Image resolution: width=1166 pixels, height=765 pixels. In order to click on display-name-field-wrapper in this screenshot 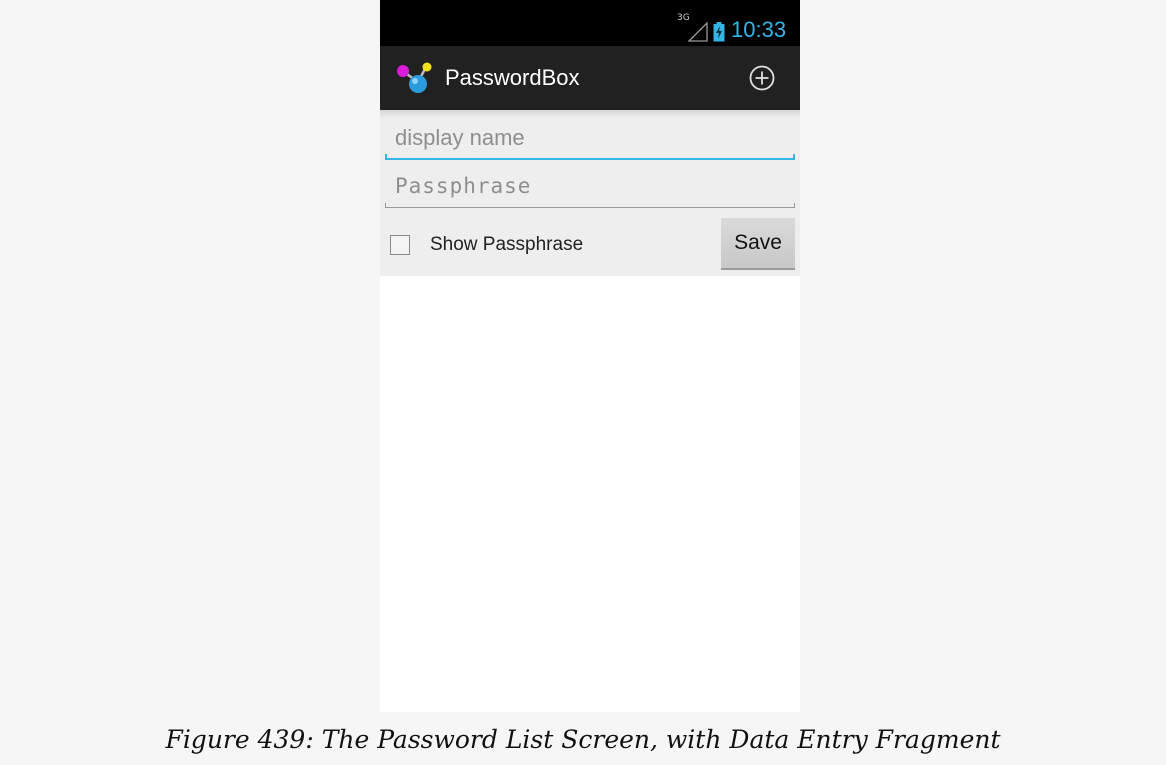, I will do `click(590, 139)`.